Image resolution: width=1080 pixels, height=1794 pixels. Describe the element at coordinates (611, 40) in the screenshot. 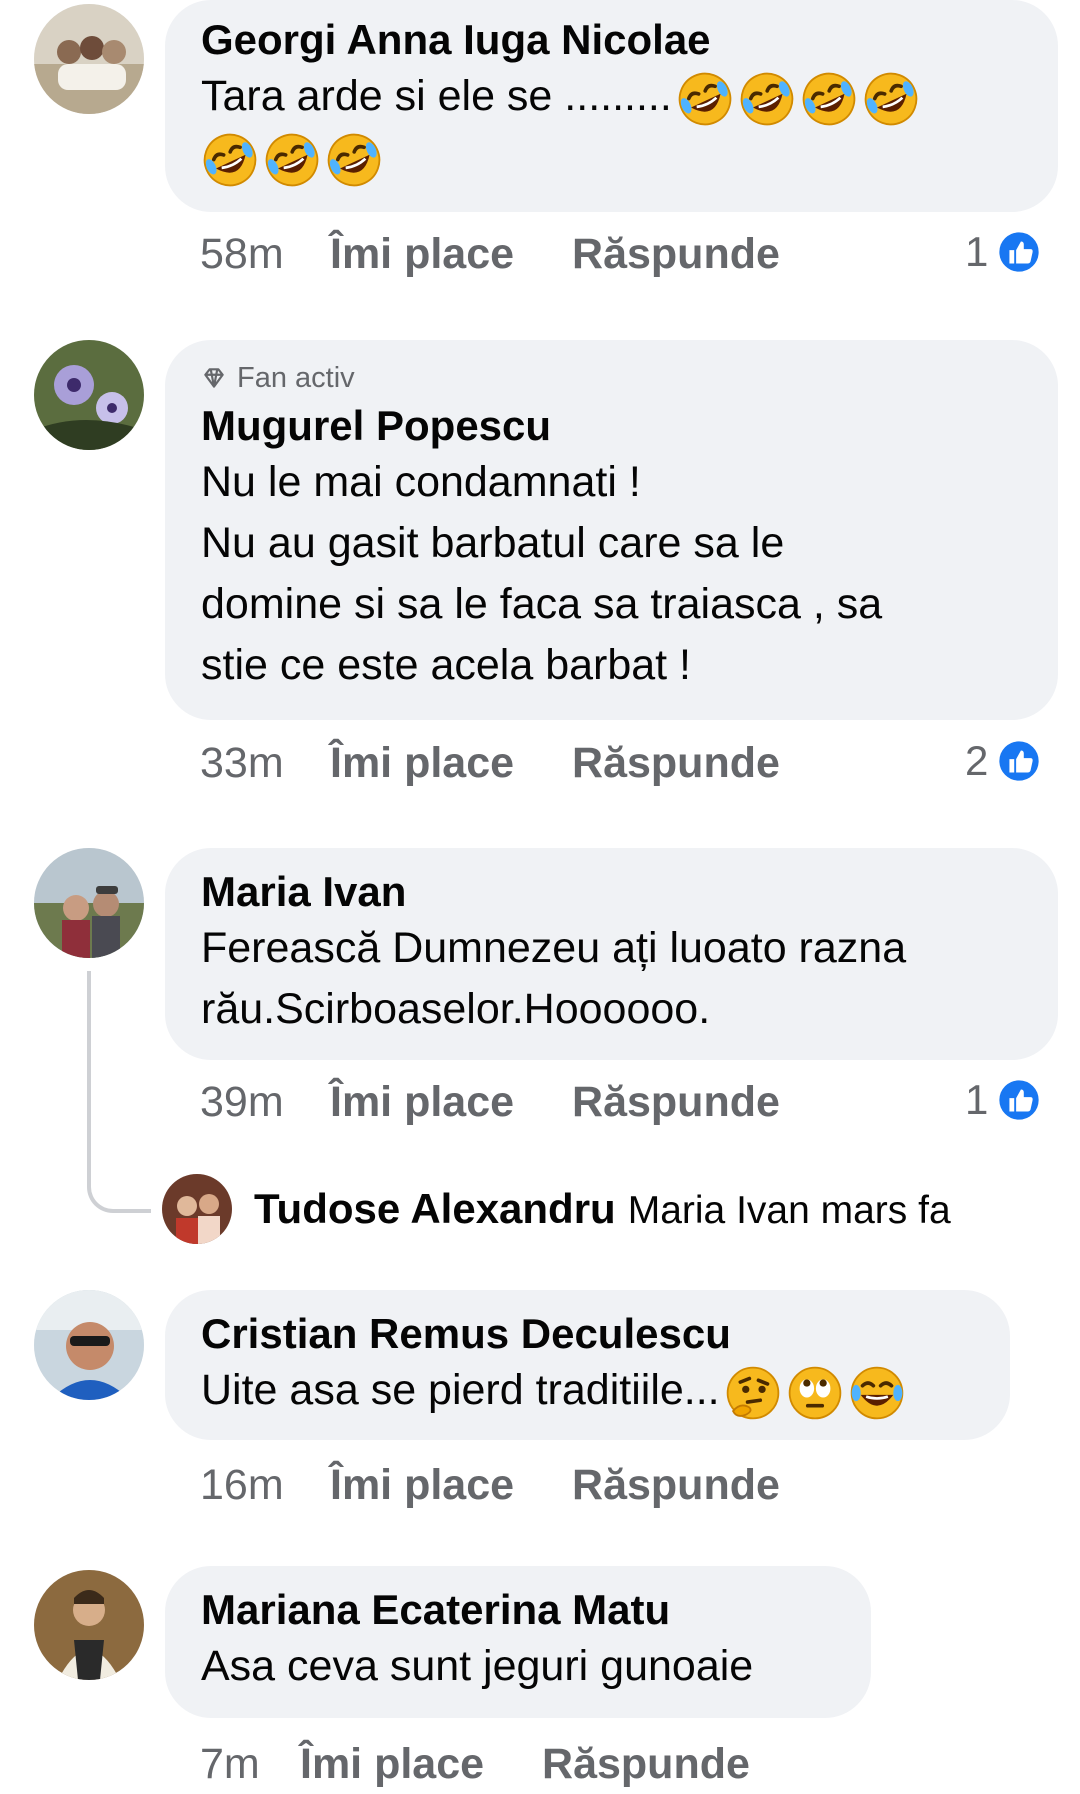

I see `comment-author: Georgi Anna Iuga Nicolae` at that location.